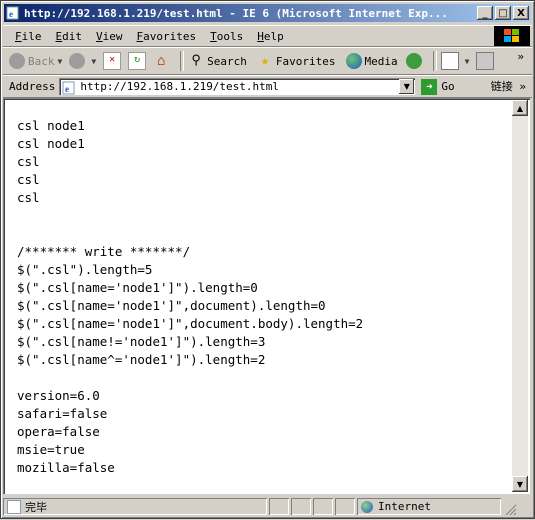 The width and height of the screenshot is (535, 520). I want to click on resize-grip-icon, so click(511, 508).